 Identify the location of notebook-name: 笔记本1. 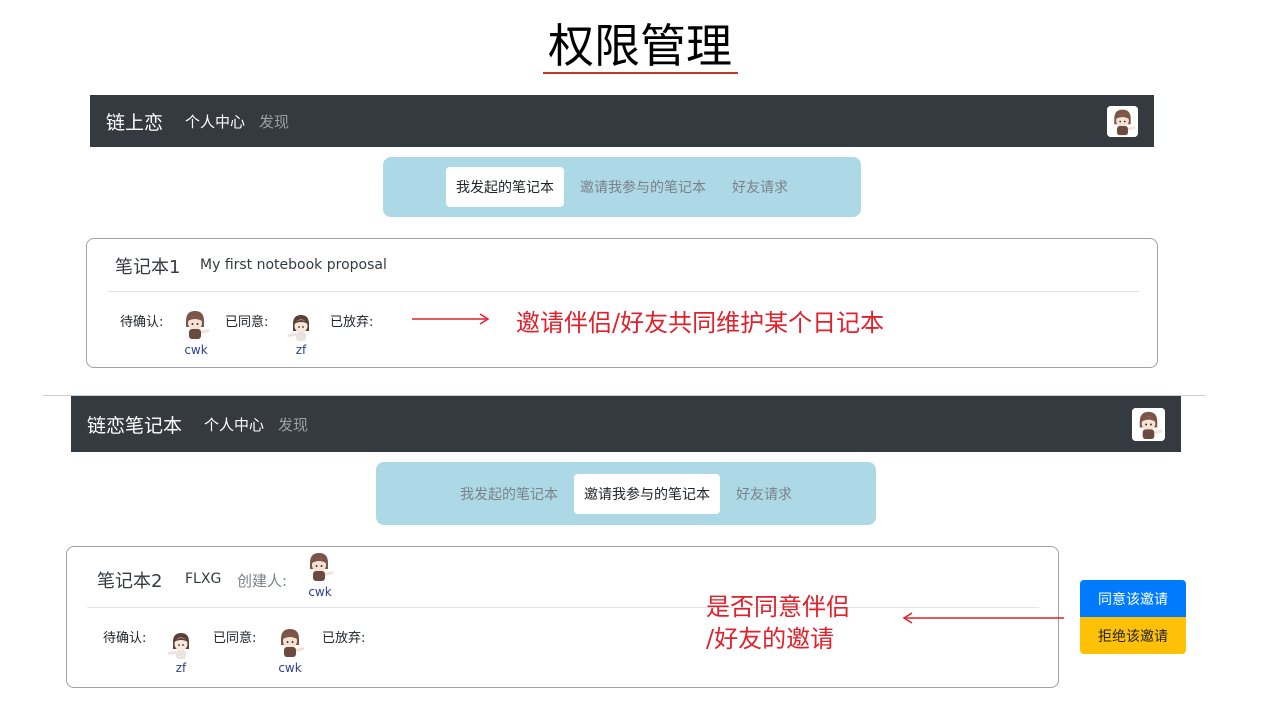
(148, 267).